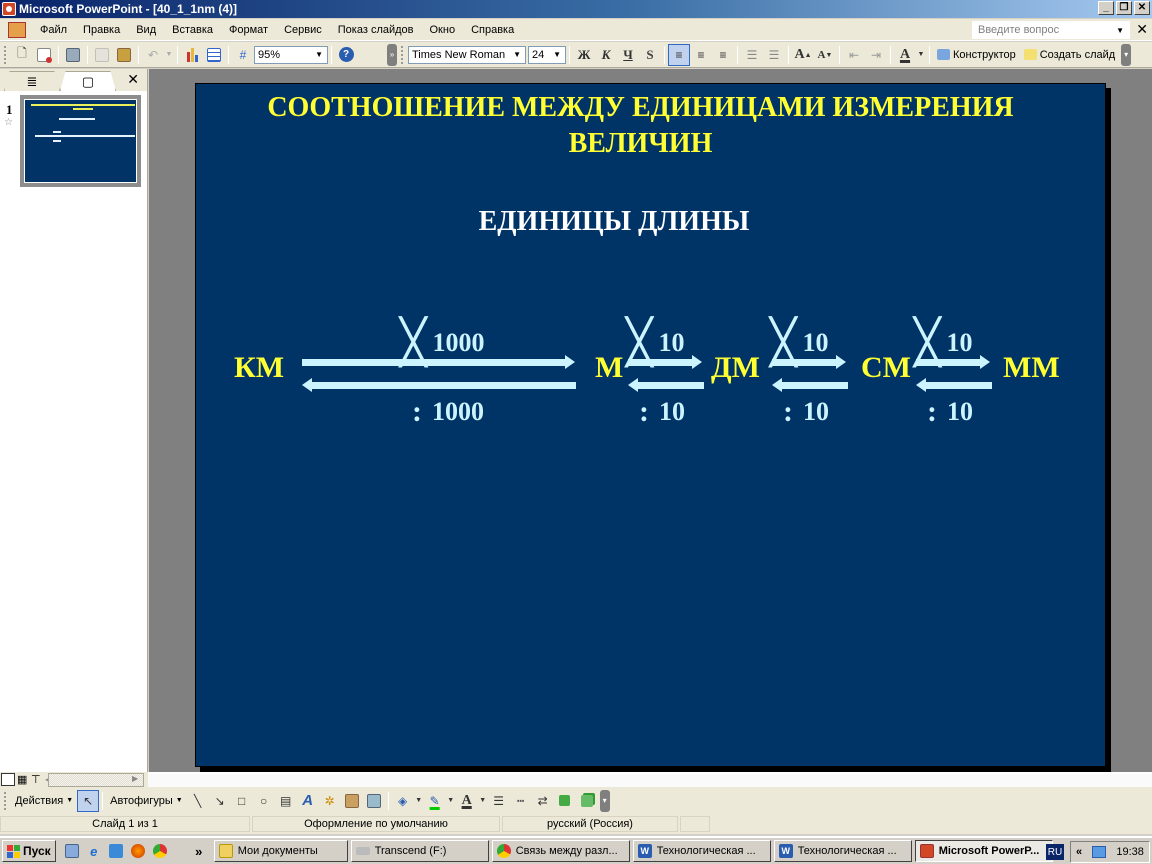 This screenshot has height=864, width=1152. What do you see at coordinates (1142, 8) in the screenshot?
I see `close-button: ✕` at bounding box center [1142, 8].